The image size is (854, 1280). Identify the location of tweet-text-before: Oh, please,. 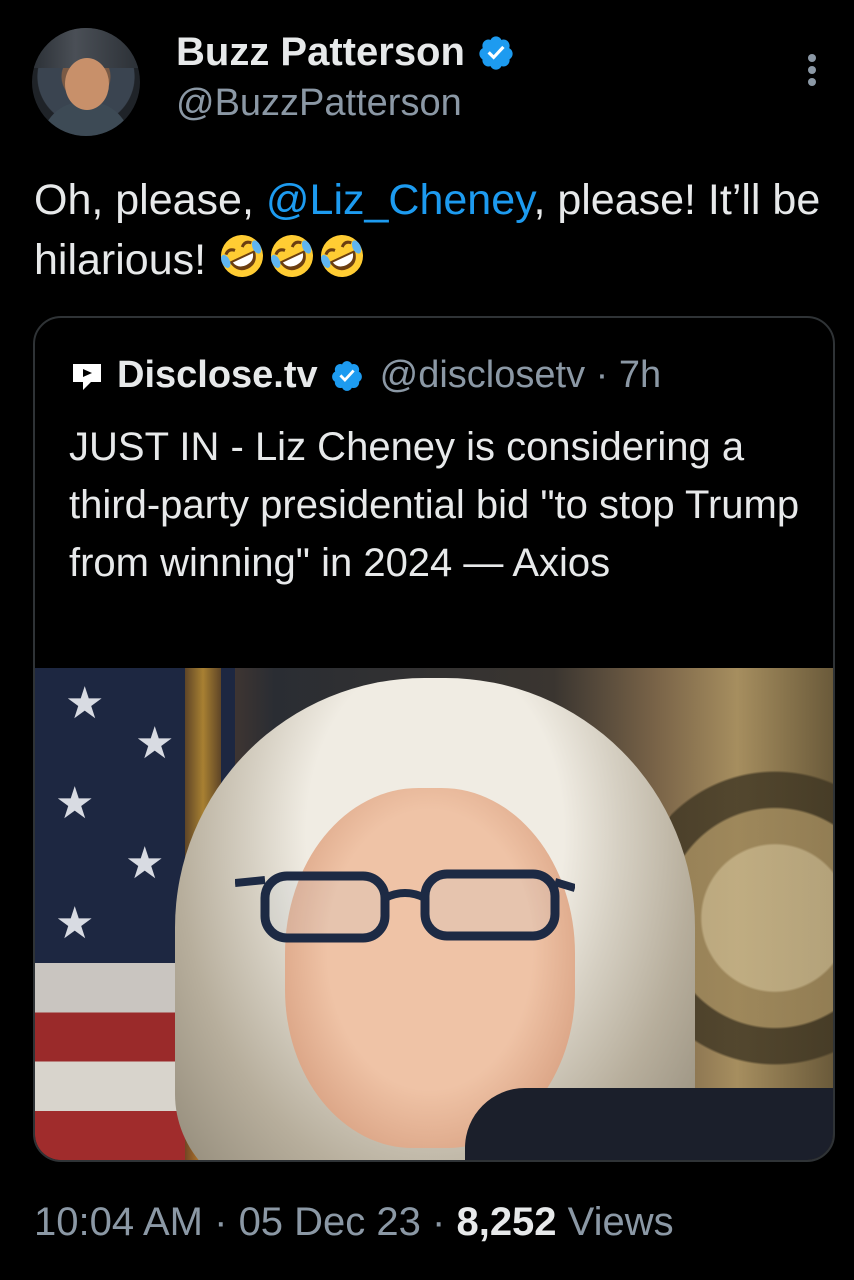
(150, 200).